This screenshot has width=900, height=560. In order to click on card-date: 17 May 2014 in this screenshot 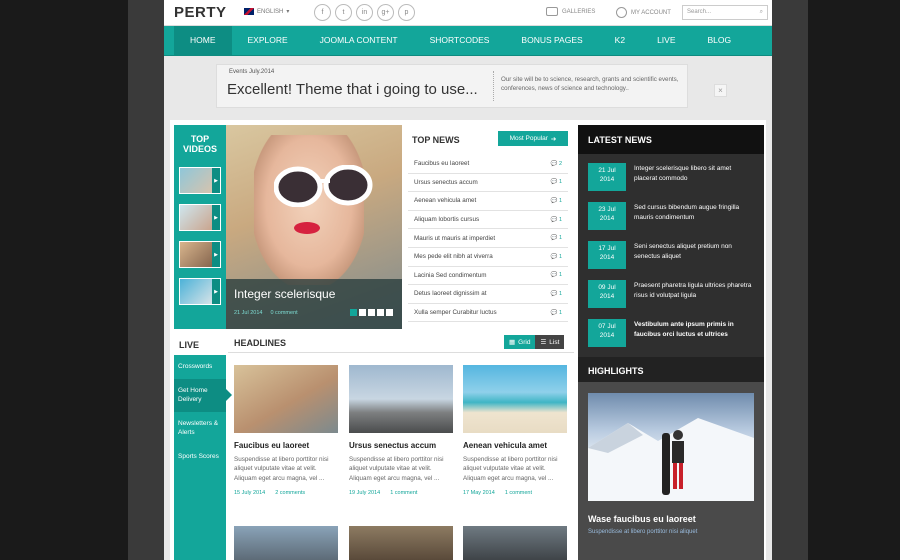, I will do `click(479, 493)`.